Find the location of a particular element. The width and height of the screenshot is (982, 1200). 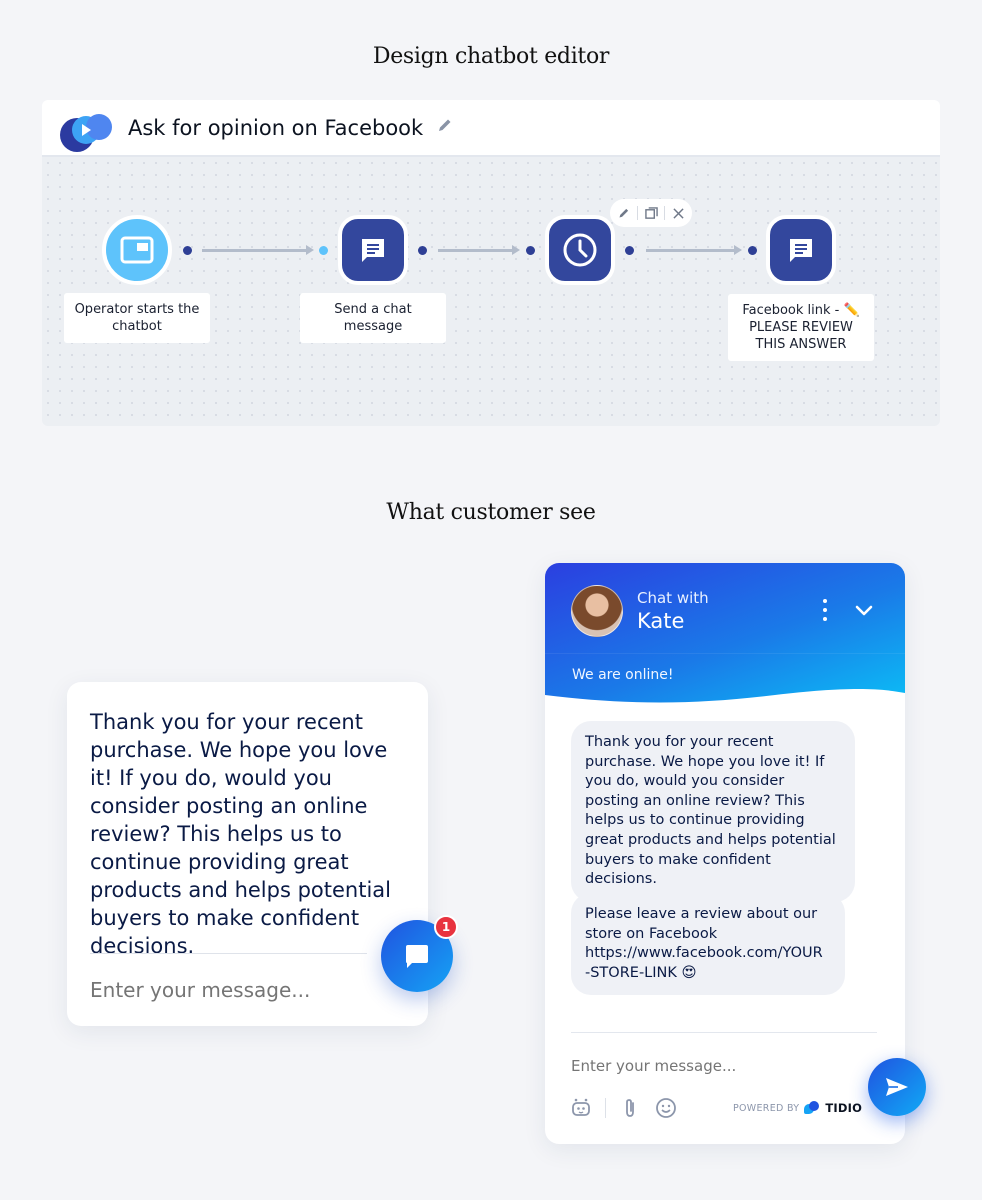

node-send-message is located at coordinates (373, 250).